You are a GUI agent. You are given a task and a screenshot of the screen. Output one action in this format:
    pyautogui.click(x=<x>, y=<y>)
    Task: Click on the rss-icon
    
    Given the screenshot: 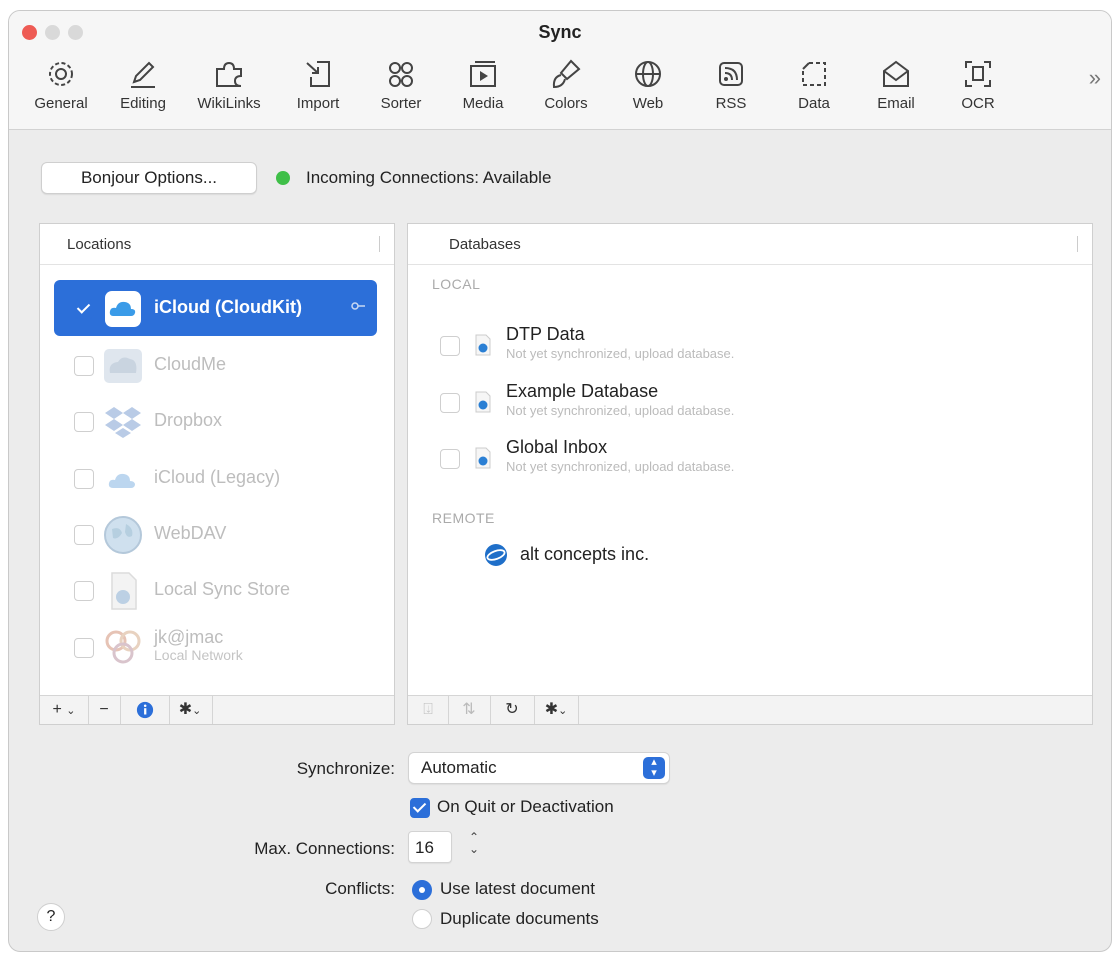 What is the action you would take?
    pyautogui.click(x=731, y=74)
    